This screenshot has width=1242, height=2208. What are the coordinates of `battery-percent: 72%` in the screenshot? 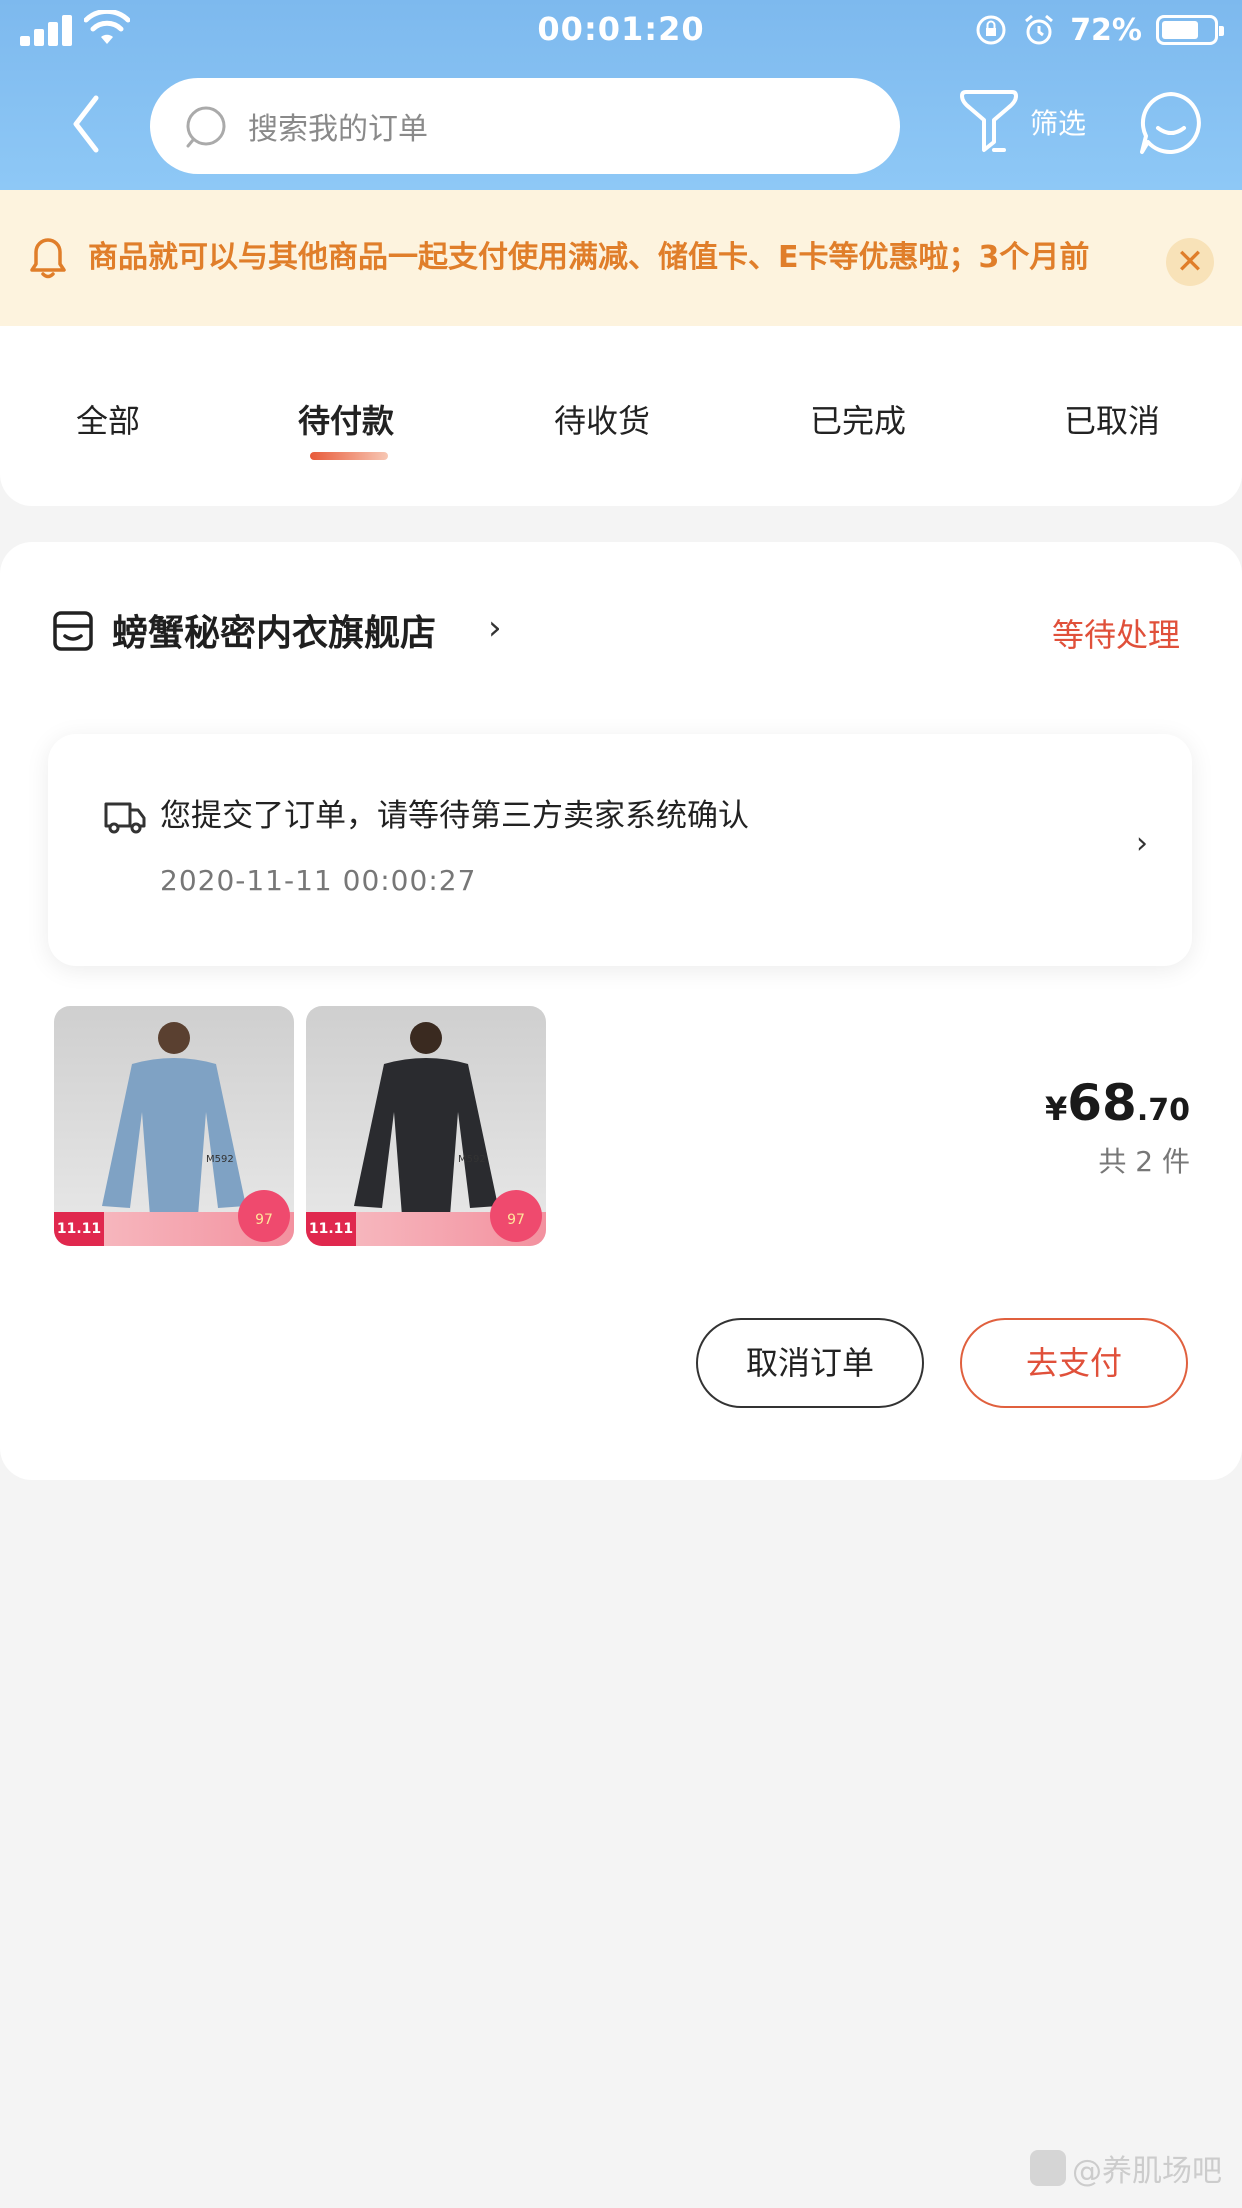 It's located at (1106, 30).